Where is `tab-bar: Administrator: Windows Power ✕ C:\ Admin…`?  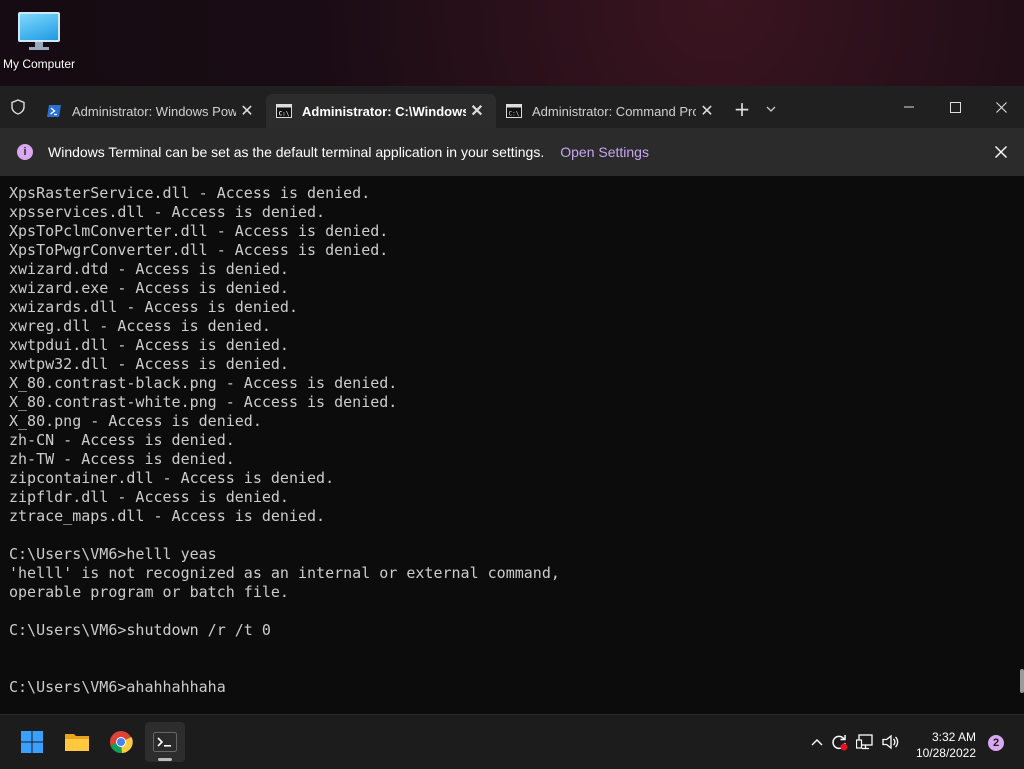
tab-bar: Administrator: Windows Power ✕ C:\ Admin… is located at coordinates (512, 107).